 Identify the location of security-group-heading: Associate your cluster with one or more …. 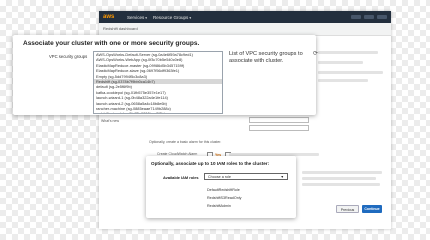
(111, 43).